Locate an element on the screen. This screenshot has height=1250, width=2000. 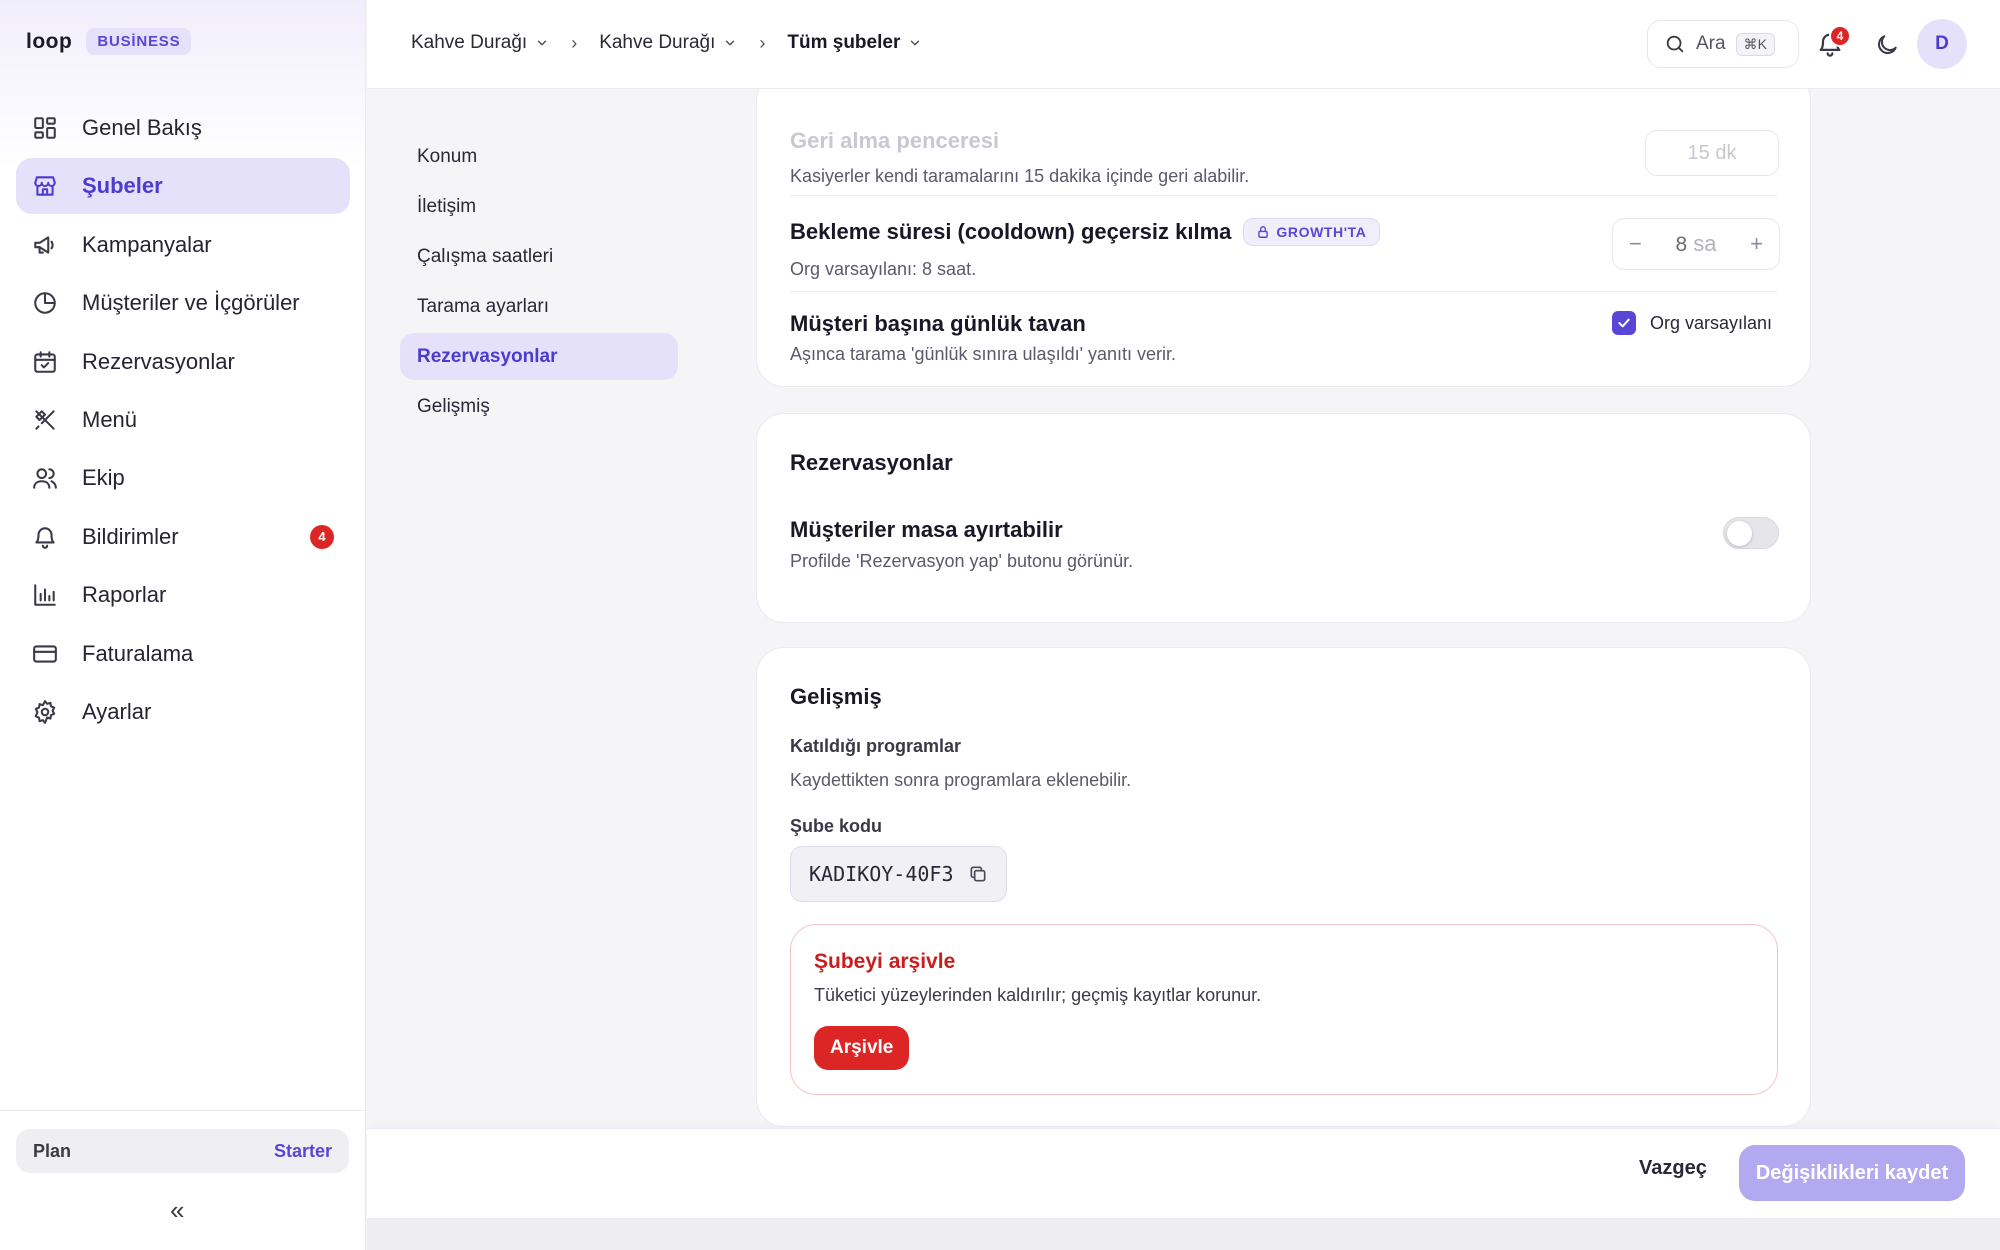
sidebar-item-label: Ekip is located at coordinates (103, 478).